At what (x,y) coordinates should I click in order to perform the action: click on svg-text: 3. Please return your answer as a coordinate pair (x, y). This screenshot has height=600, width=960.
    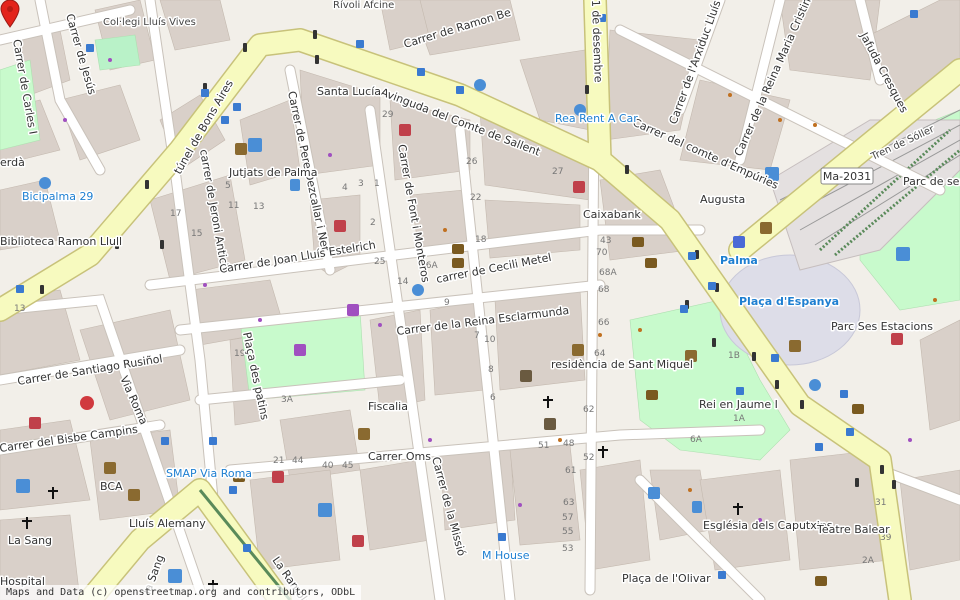
    Looking at the image, I should click on (361, 184).